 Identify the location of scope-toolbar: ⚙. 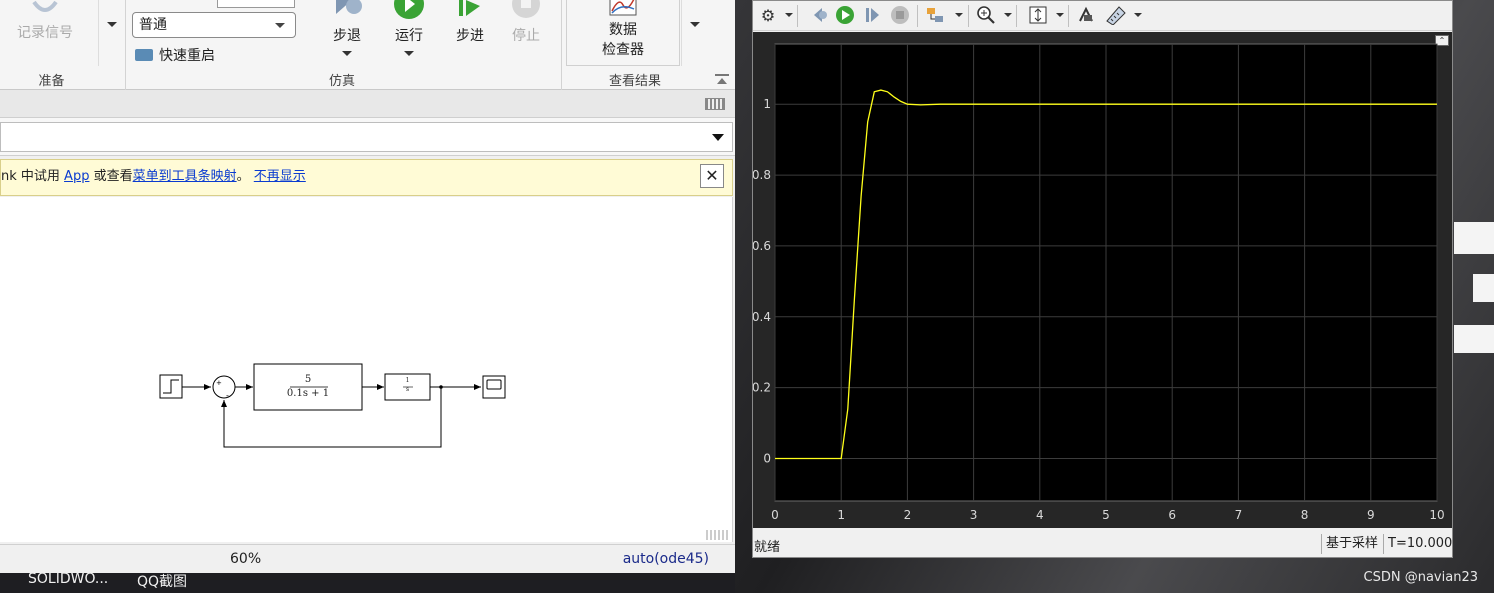
(1102, 16).